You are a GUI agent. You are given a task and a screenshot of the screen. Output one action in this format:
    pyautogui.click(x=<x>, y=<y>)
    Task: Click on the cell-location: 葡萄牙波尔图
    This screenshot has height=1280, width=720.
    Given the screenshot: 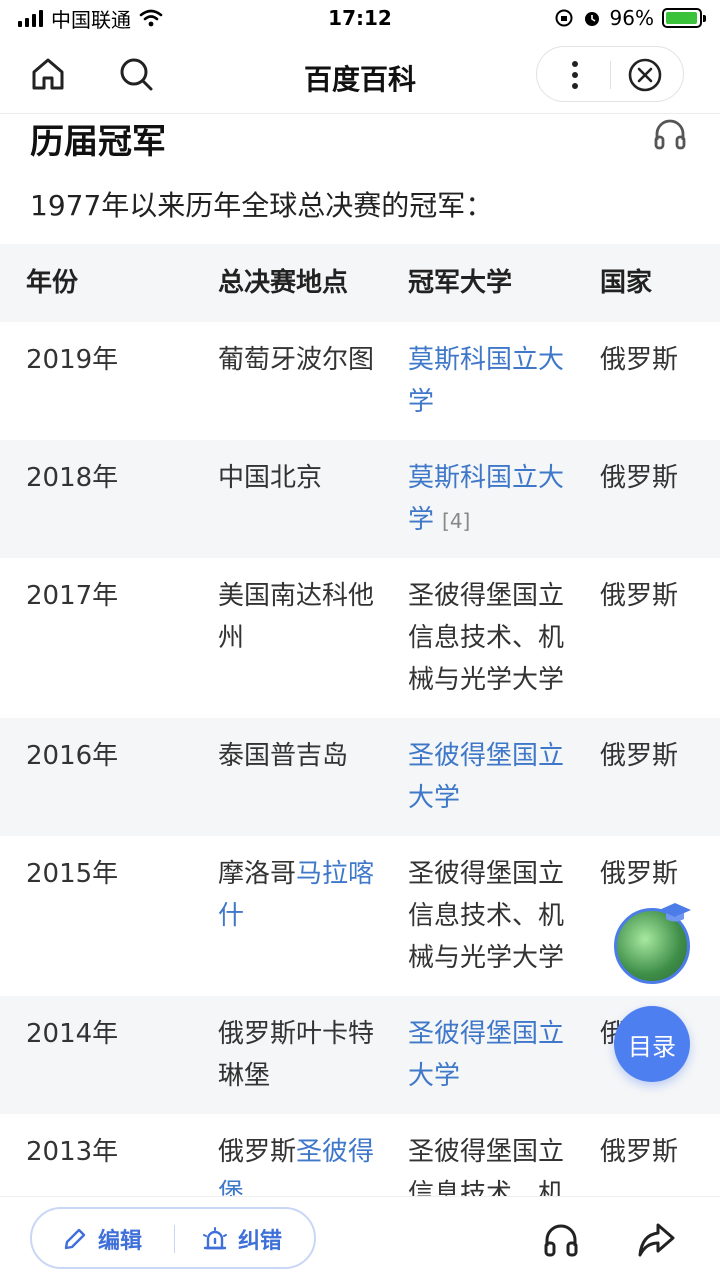 What is the action you would take?
    pyautogui.click(x=306, y=360)
    